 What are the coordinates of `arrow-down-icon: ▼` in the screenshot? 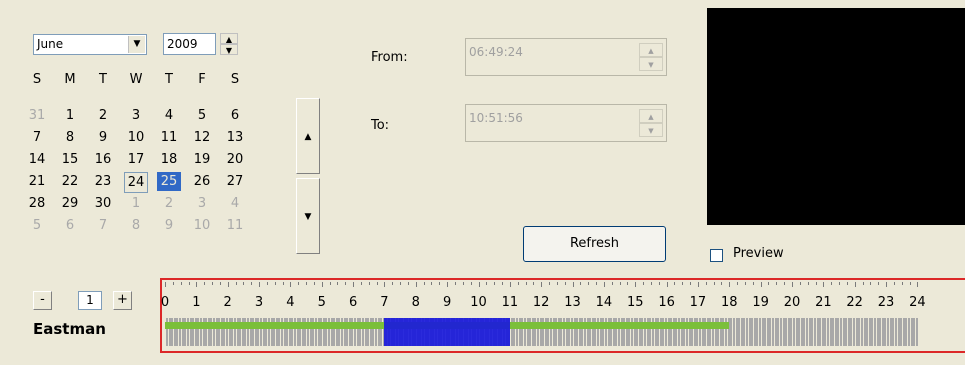 It's located at (308, 217).